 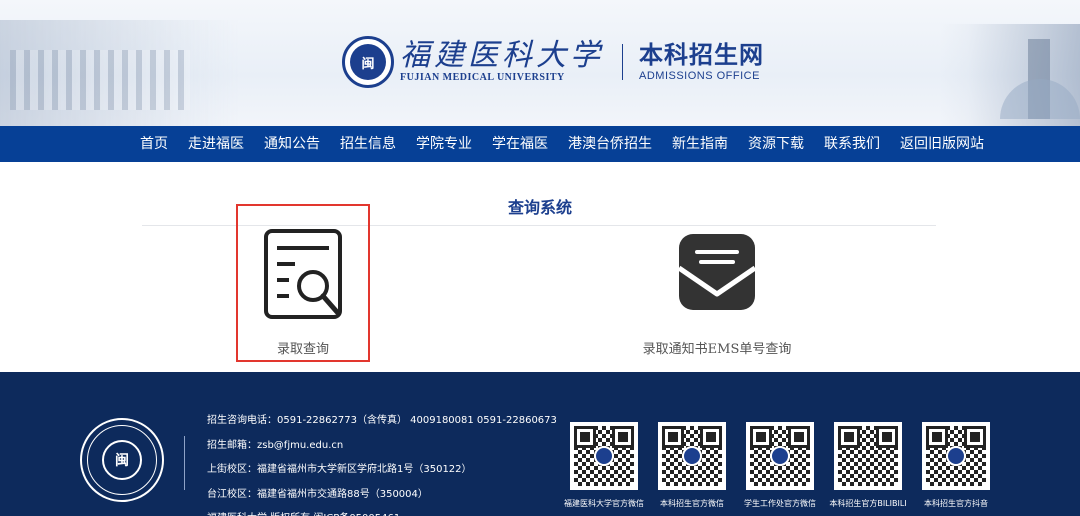 I want to click on university-seal-icon: 闽, so click(x=368, y=62).